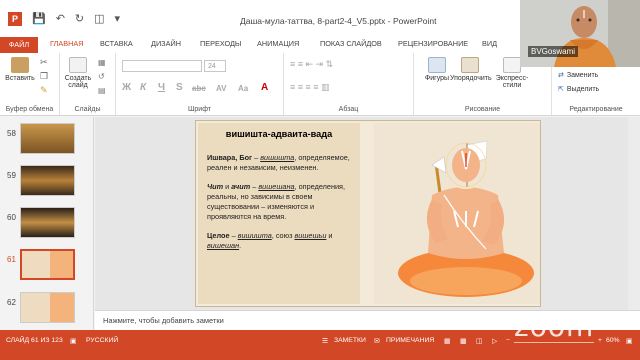 This screenshot has width=640, height=360. What do you see at coordinates (600, 340) in the screenshot?
I see `zoom-in-icon: +` at bounding box center [600, 340].